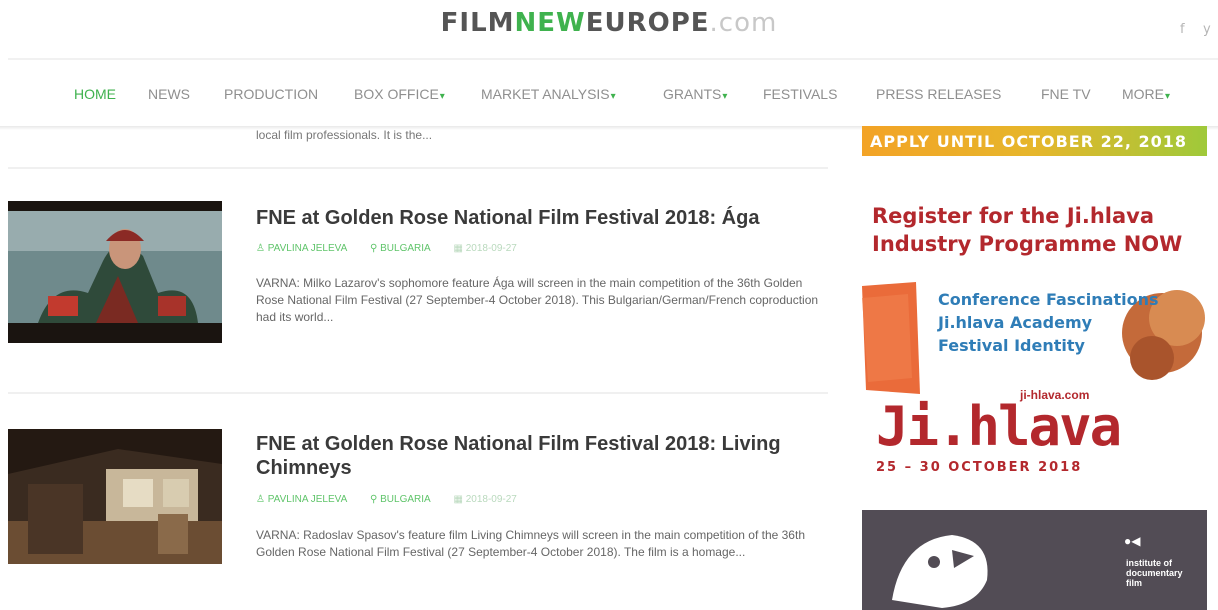 The image size is (1218, 610). Describe the element at coordinates (1182, 29) in the screenshot. I see `facebook-icon: f` at that location.